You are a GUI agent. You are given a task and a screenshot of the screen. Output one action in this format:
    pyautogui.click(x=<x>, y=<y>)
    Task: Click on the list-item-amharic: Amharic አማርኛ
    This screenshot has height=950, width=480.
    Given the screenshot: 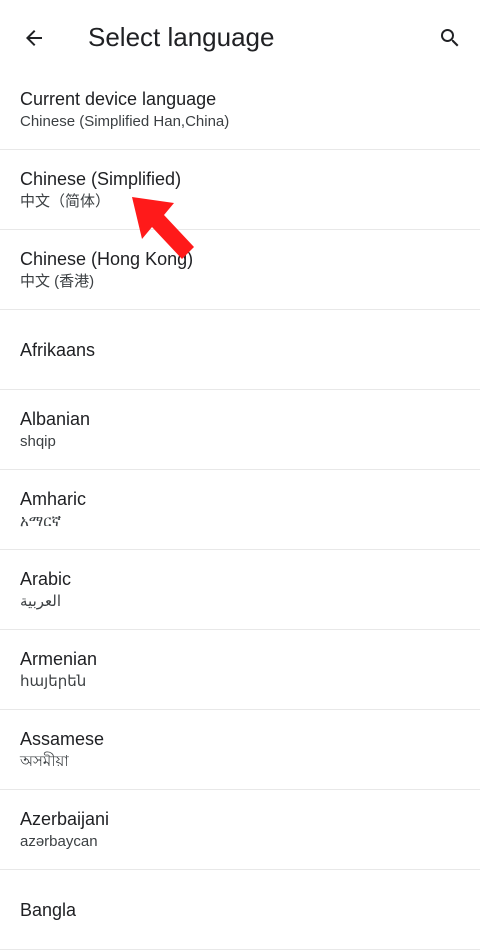 What is the action you would take?
    pyautogui.click(x=240, y=510)
    